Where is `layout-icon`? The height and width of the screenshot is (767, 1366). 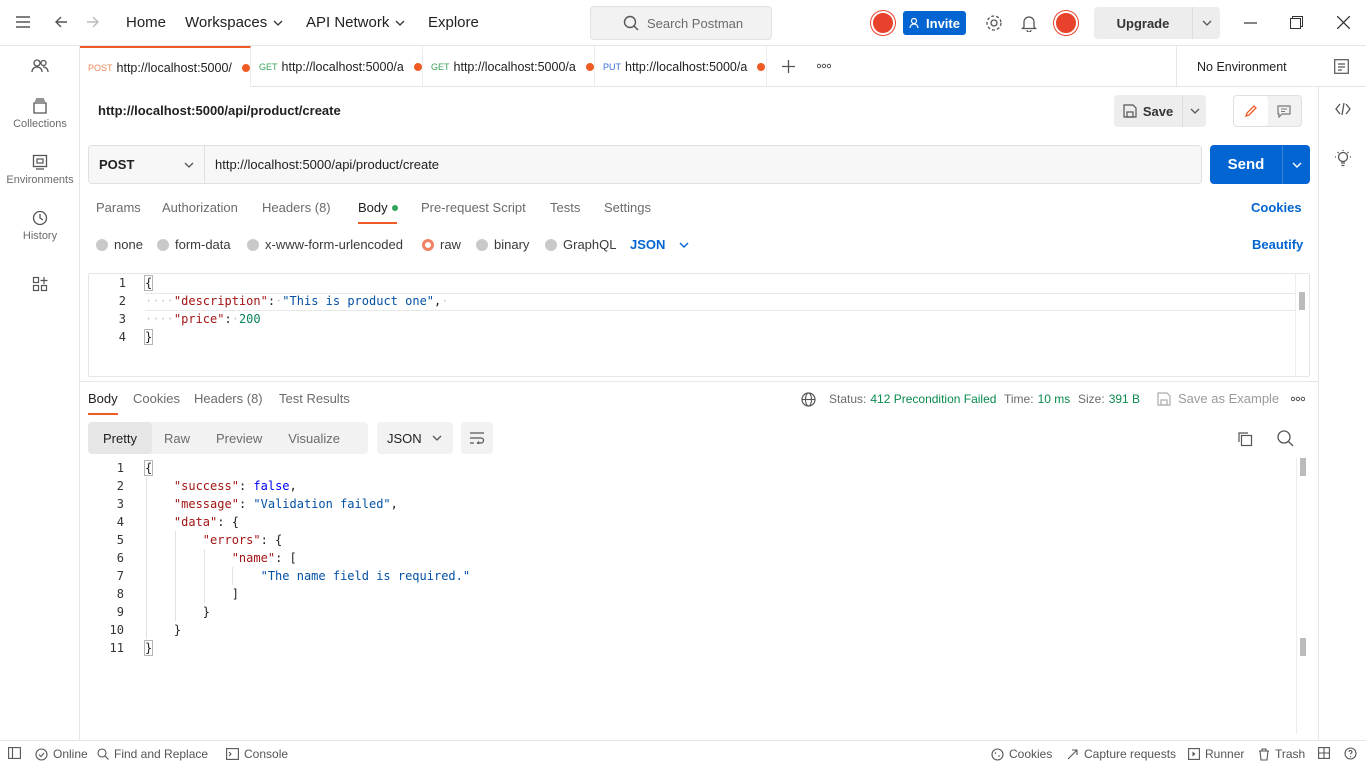
layout-icon is located at coordinates (1324, 753).